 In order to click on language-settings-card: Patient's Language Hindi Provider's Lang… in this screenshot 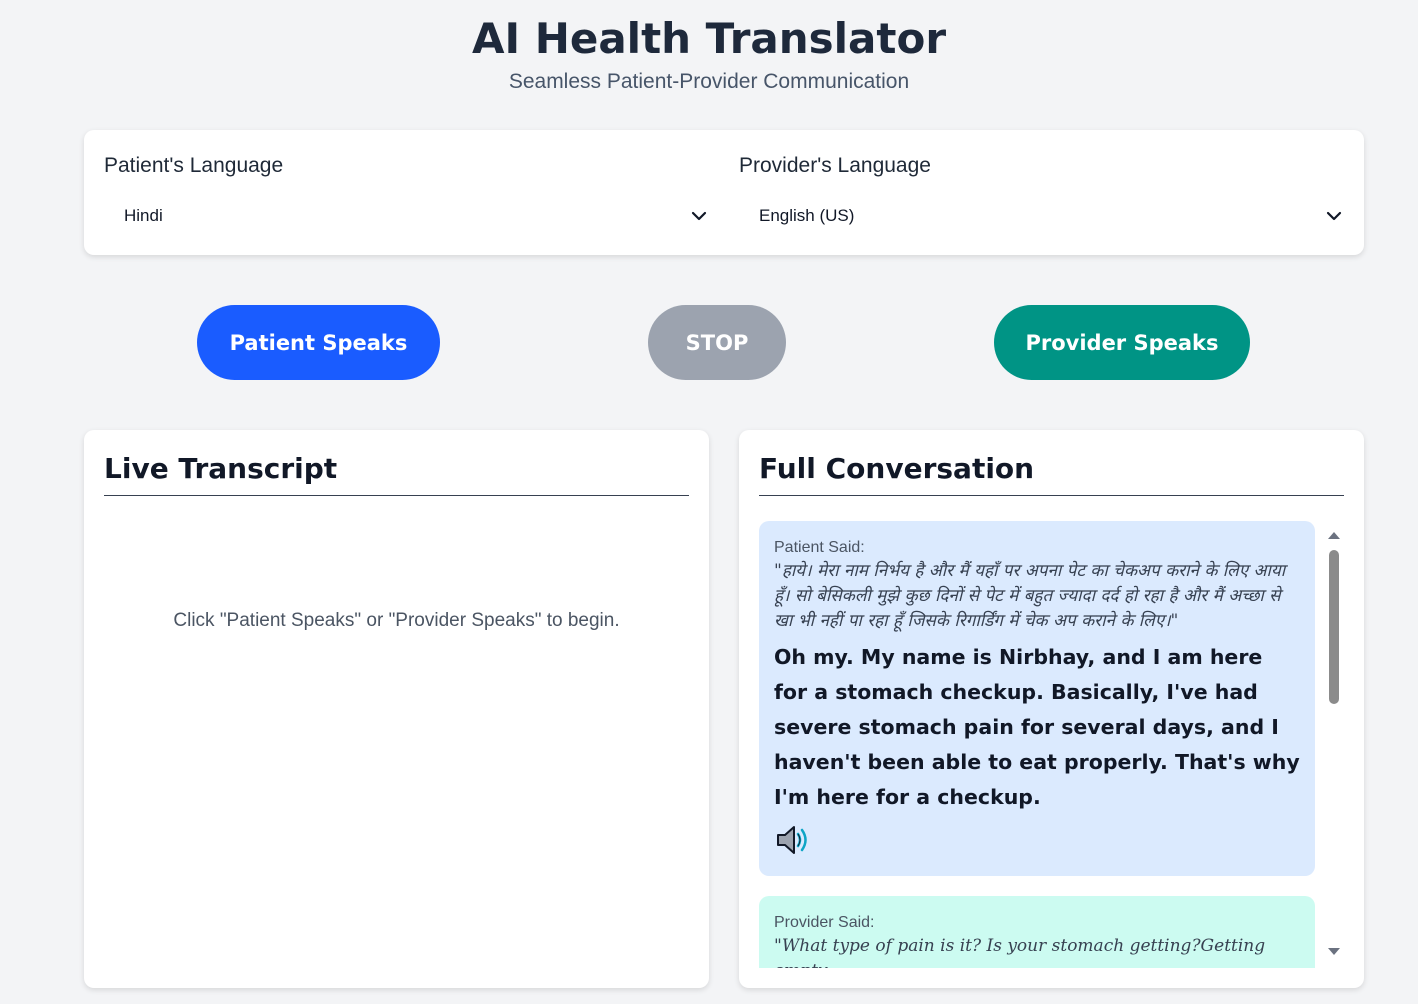, I will do `click(724, 192)`.